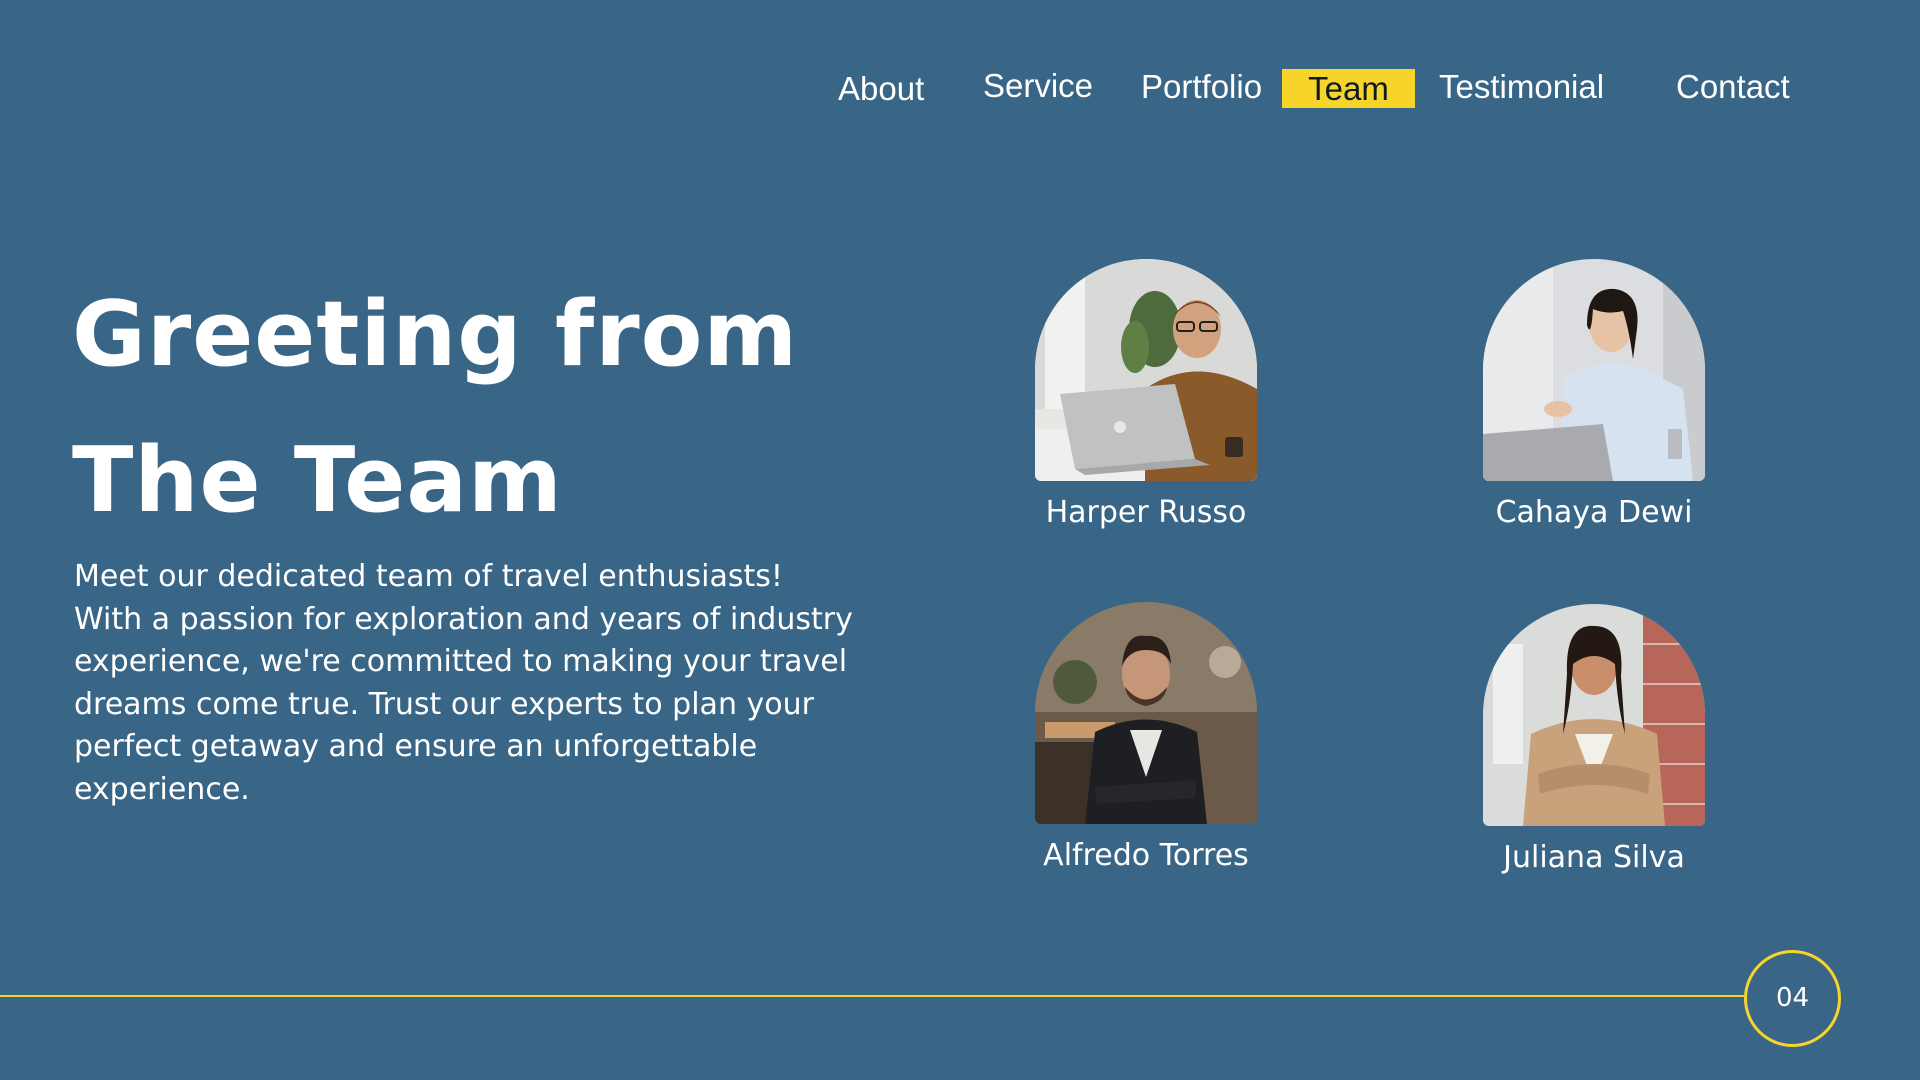 This screenshot has height=1080, width=1920. What do you see at coordinates (435, 334) in the screenshot?
I see `page-title-line-1: Greeting from` at bounding box center [435, 334].